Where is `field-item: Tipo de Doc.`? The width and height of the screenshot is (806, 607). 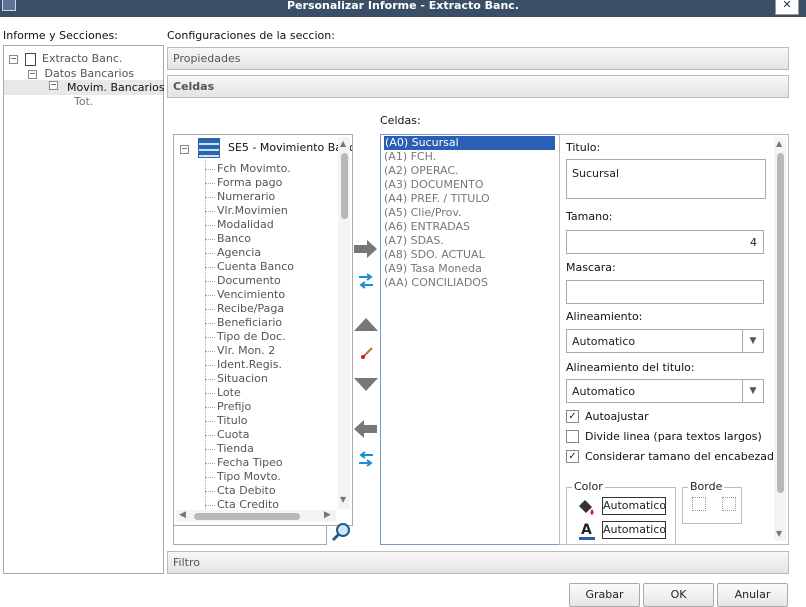
field-item: Tipo de Doc. is located at coordinates (251, 336).